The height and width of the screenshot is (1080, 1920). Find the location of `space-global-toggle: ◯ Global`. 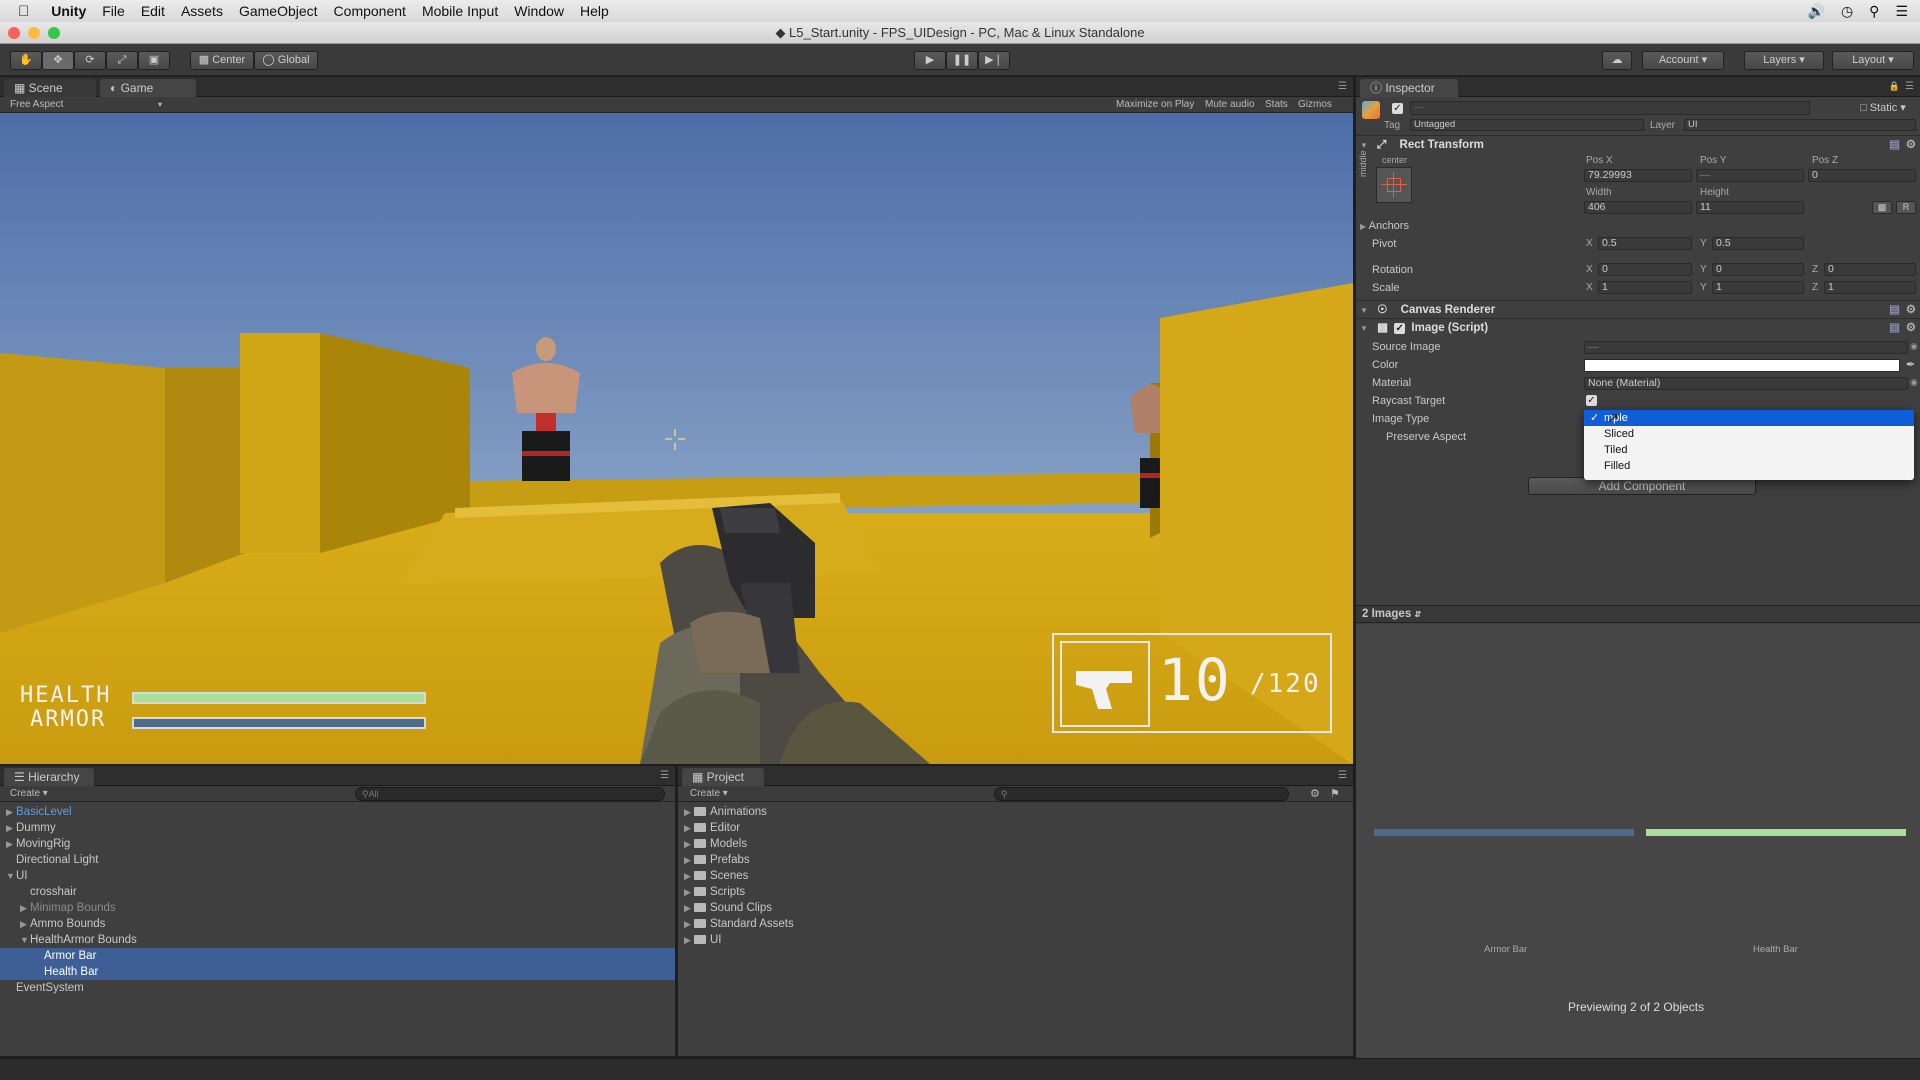

space-global-toggle: ◯ Global is located at coordinates (286, 60).